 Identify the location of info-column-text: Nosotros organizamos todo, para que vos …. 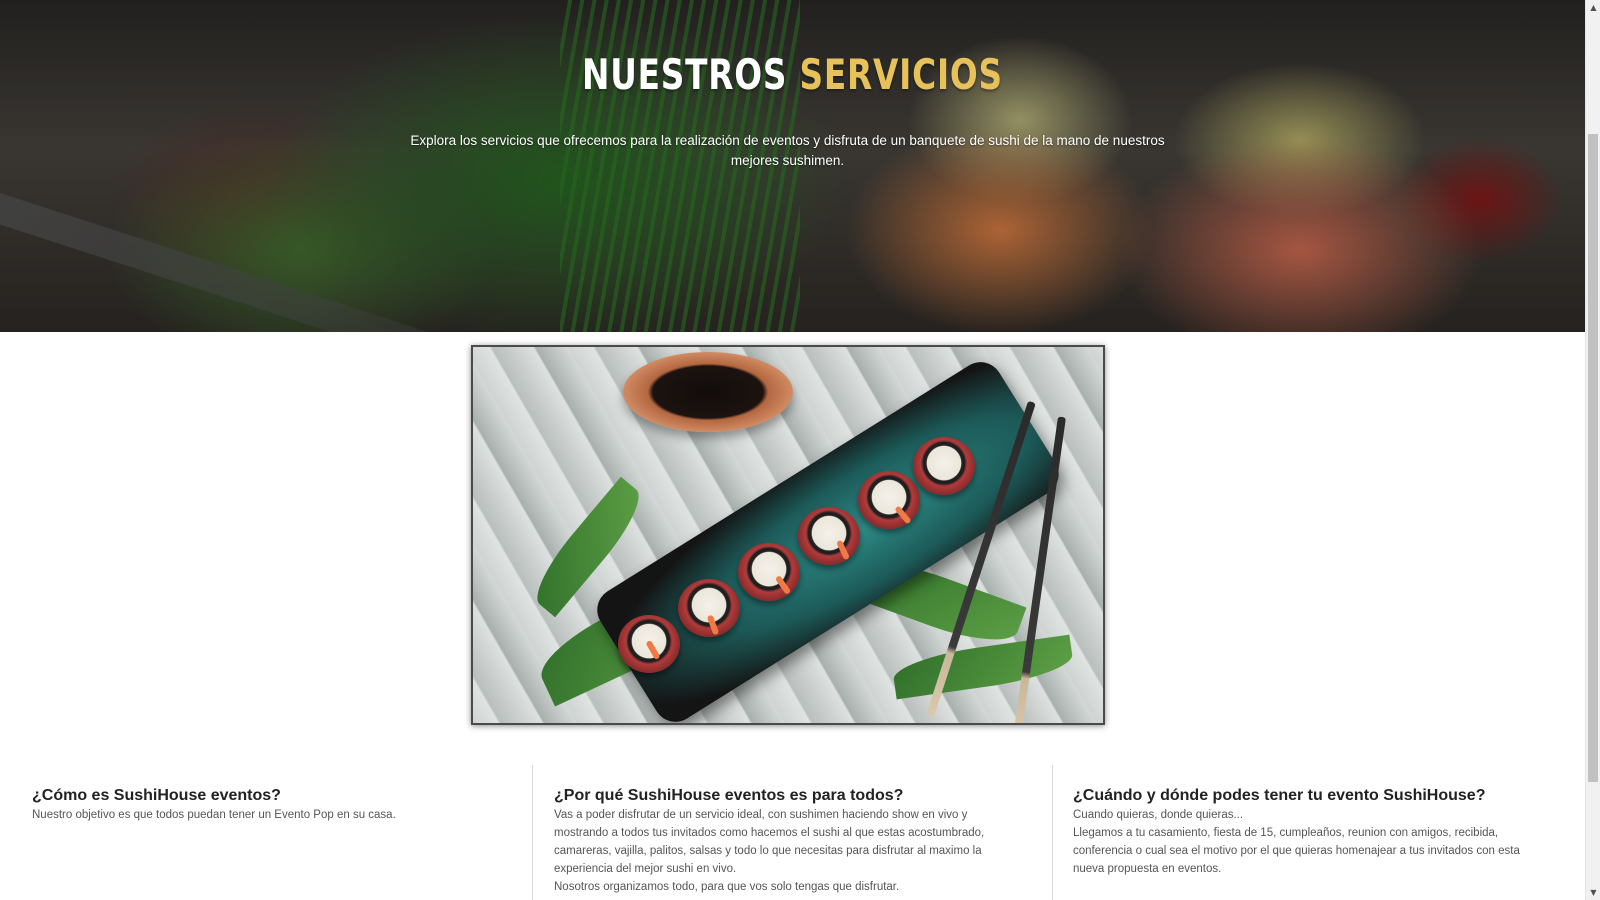
(727, 887).